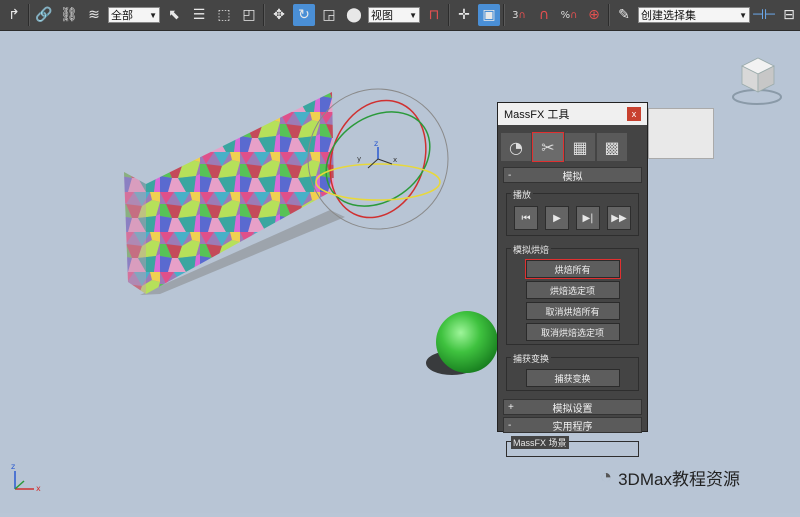 The width and height of the screenshot is (800, 517). What do you see at coordinates (464, 15) in the screenshot?
I see `select-manipulate-icon: ✛` at bounding box center [464, 15].